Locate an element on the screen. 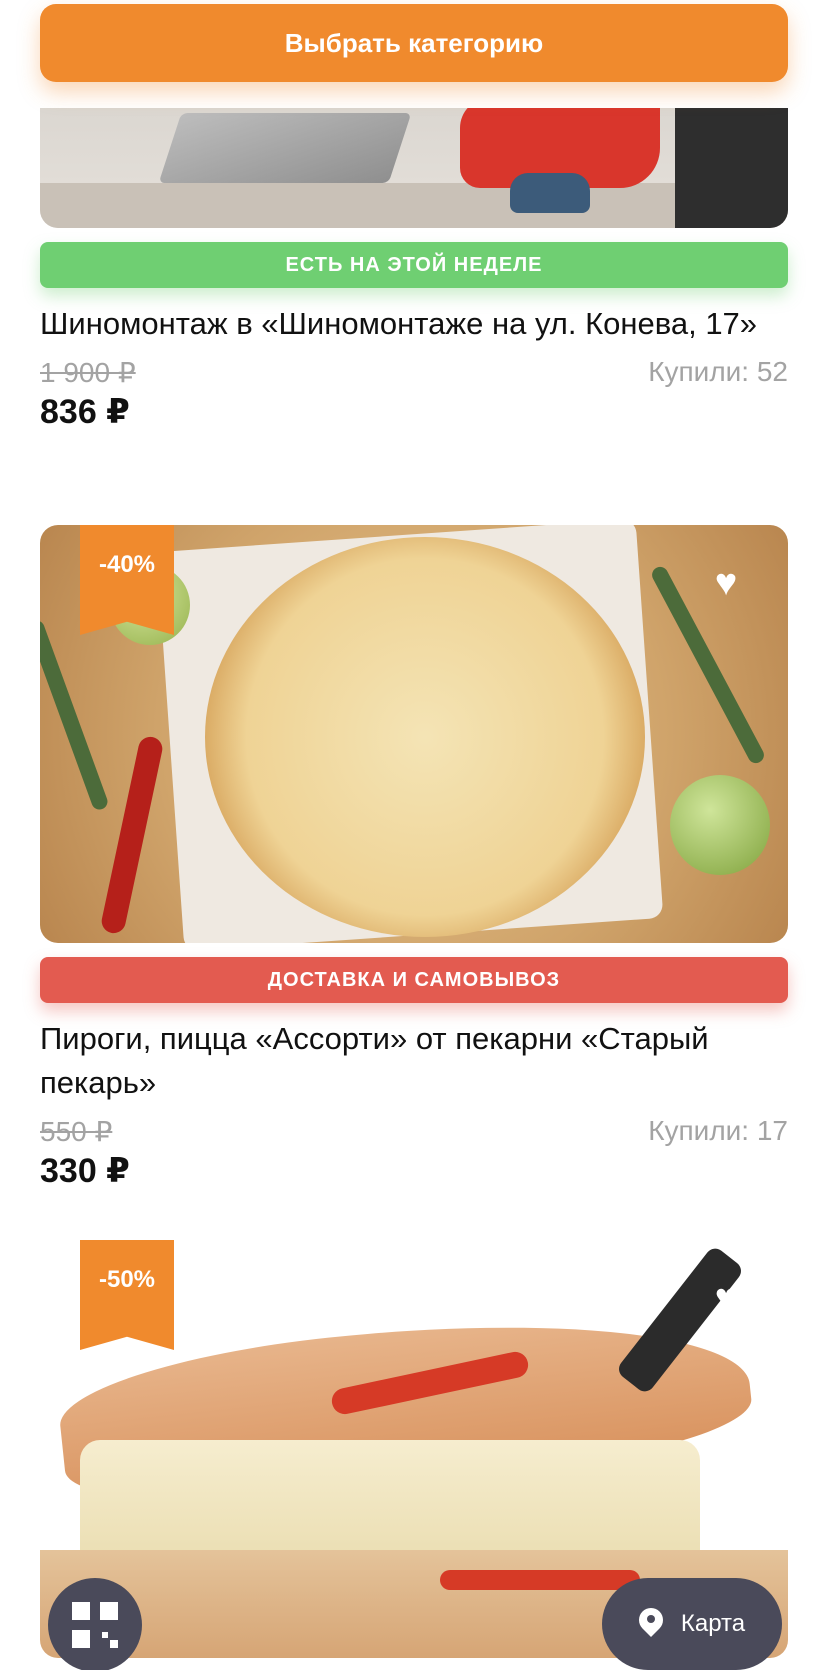  map-label: Карта is located at coordinates (713, 1623).